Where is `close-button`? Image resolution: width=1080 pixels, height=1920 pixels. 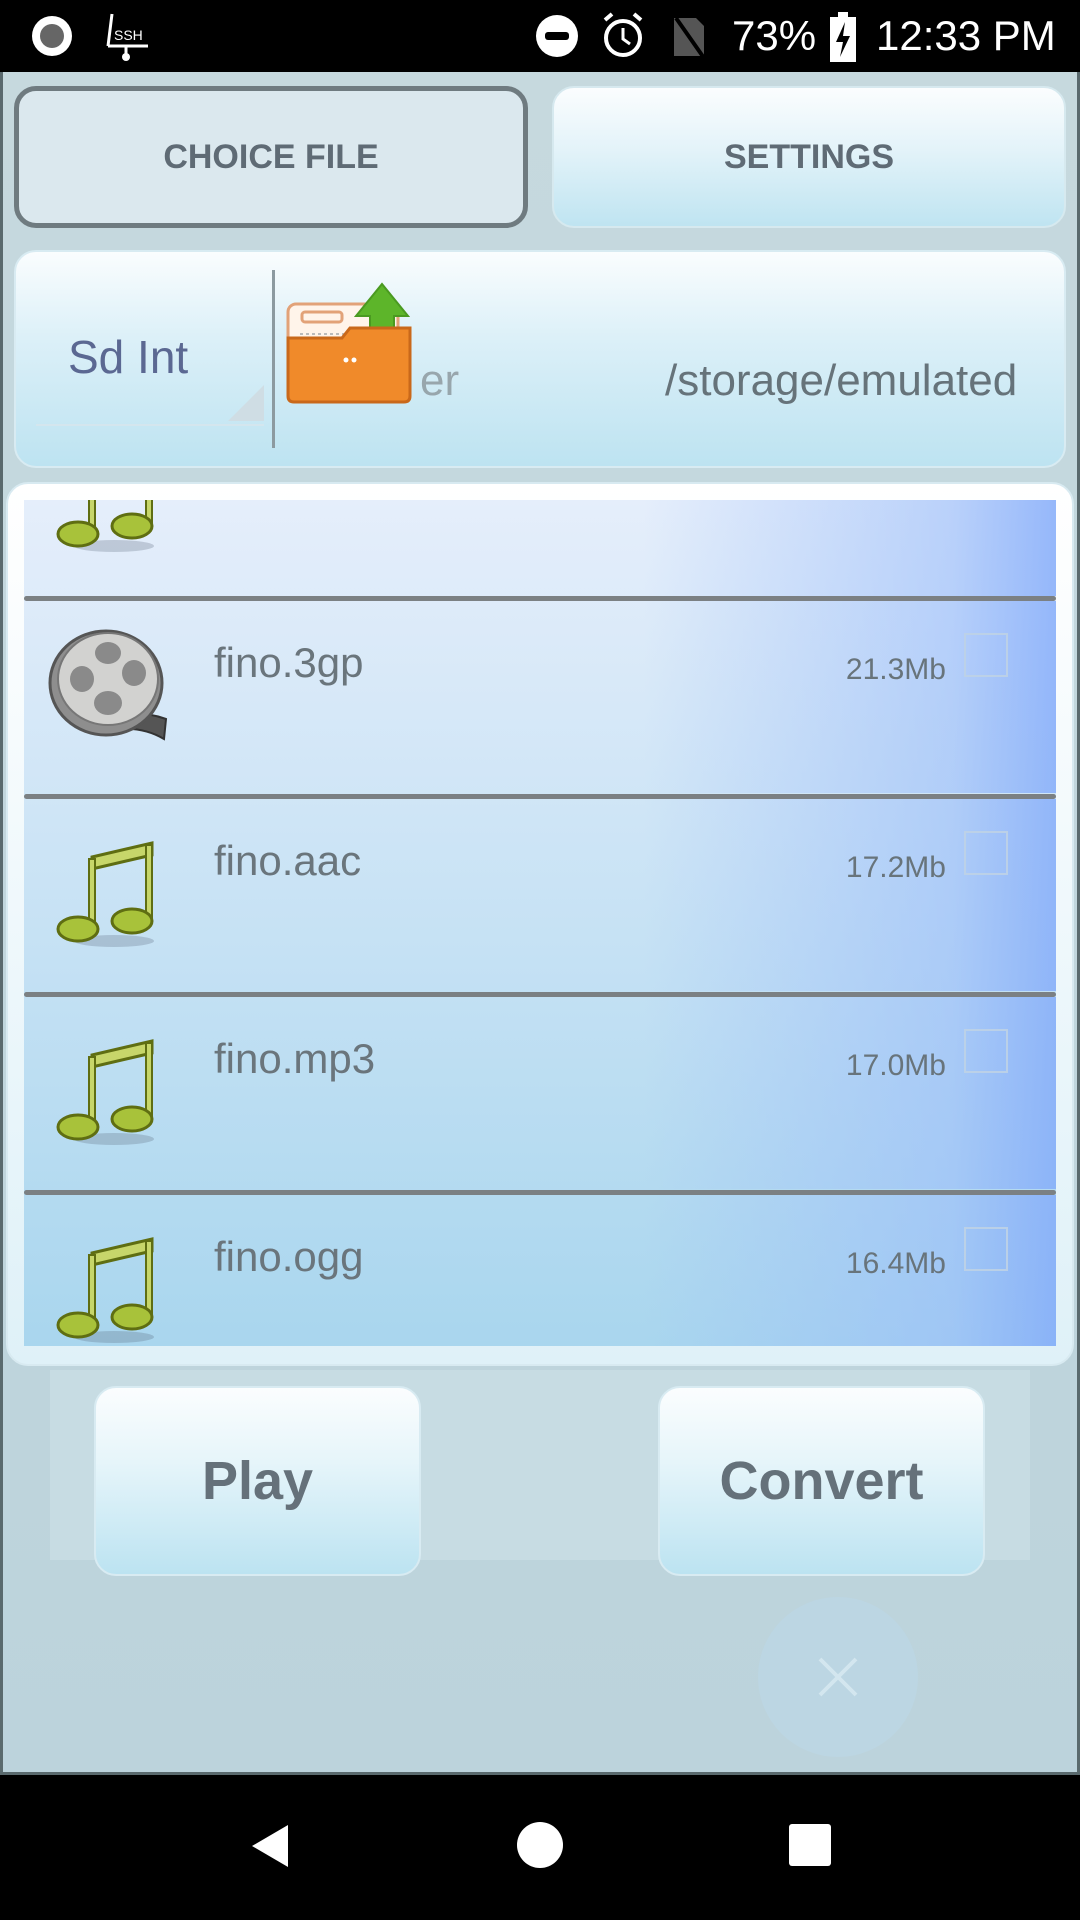 close-button is located at coordinates (838, 1677).